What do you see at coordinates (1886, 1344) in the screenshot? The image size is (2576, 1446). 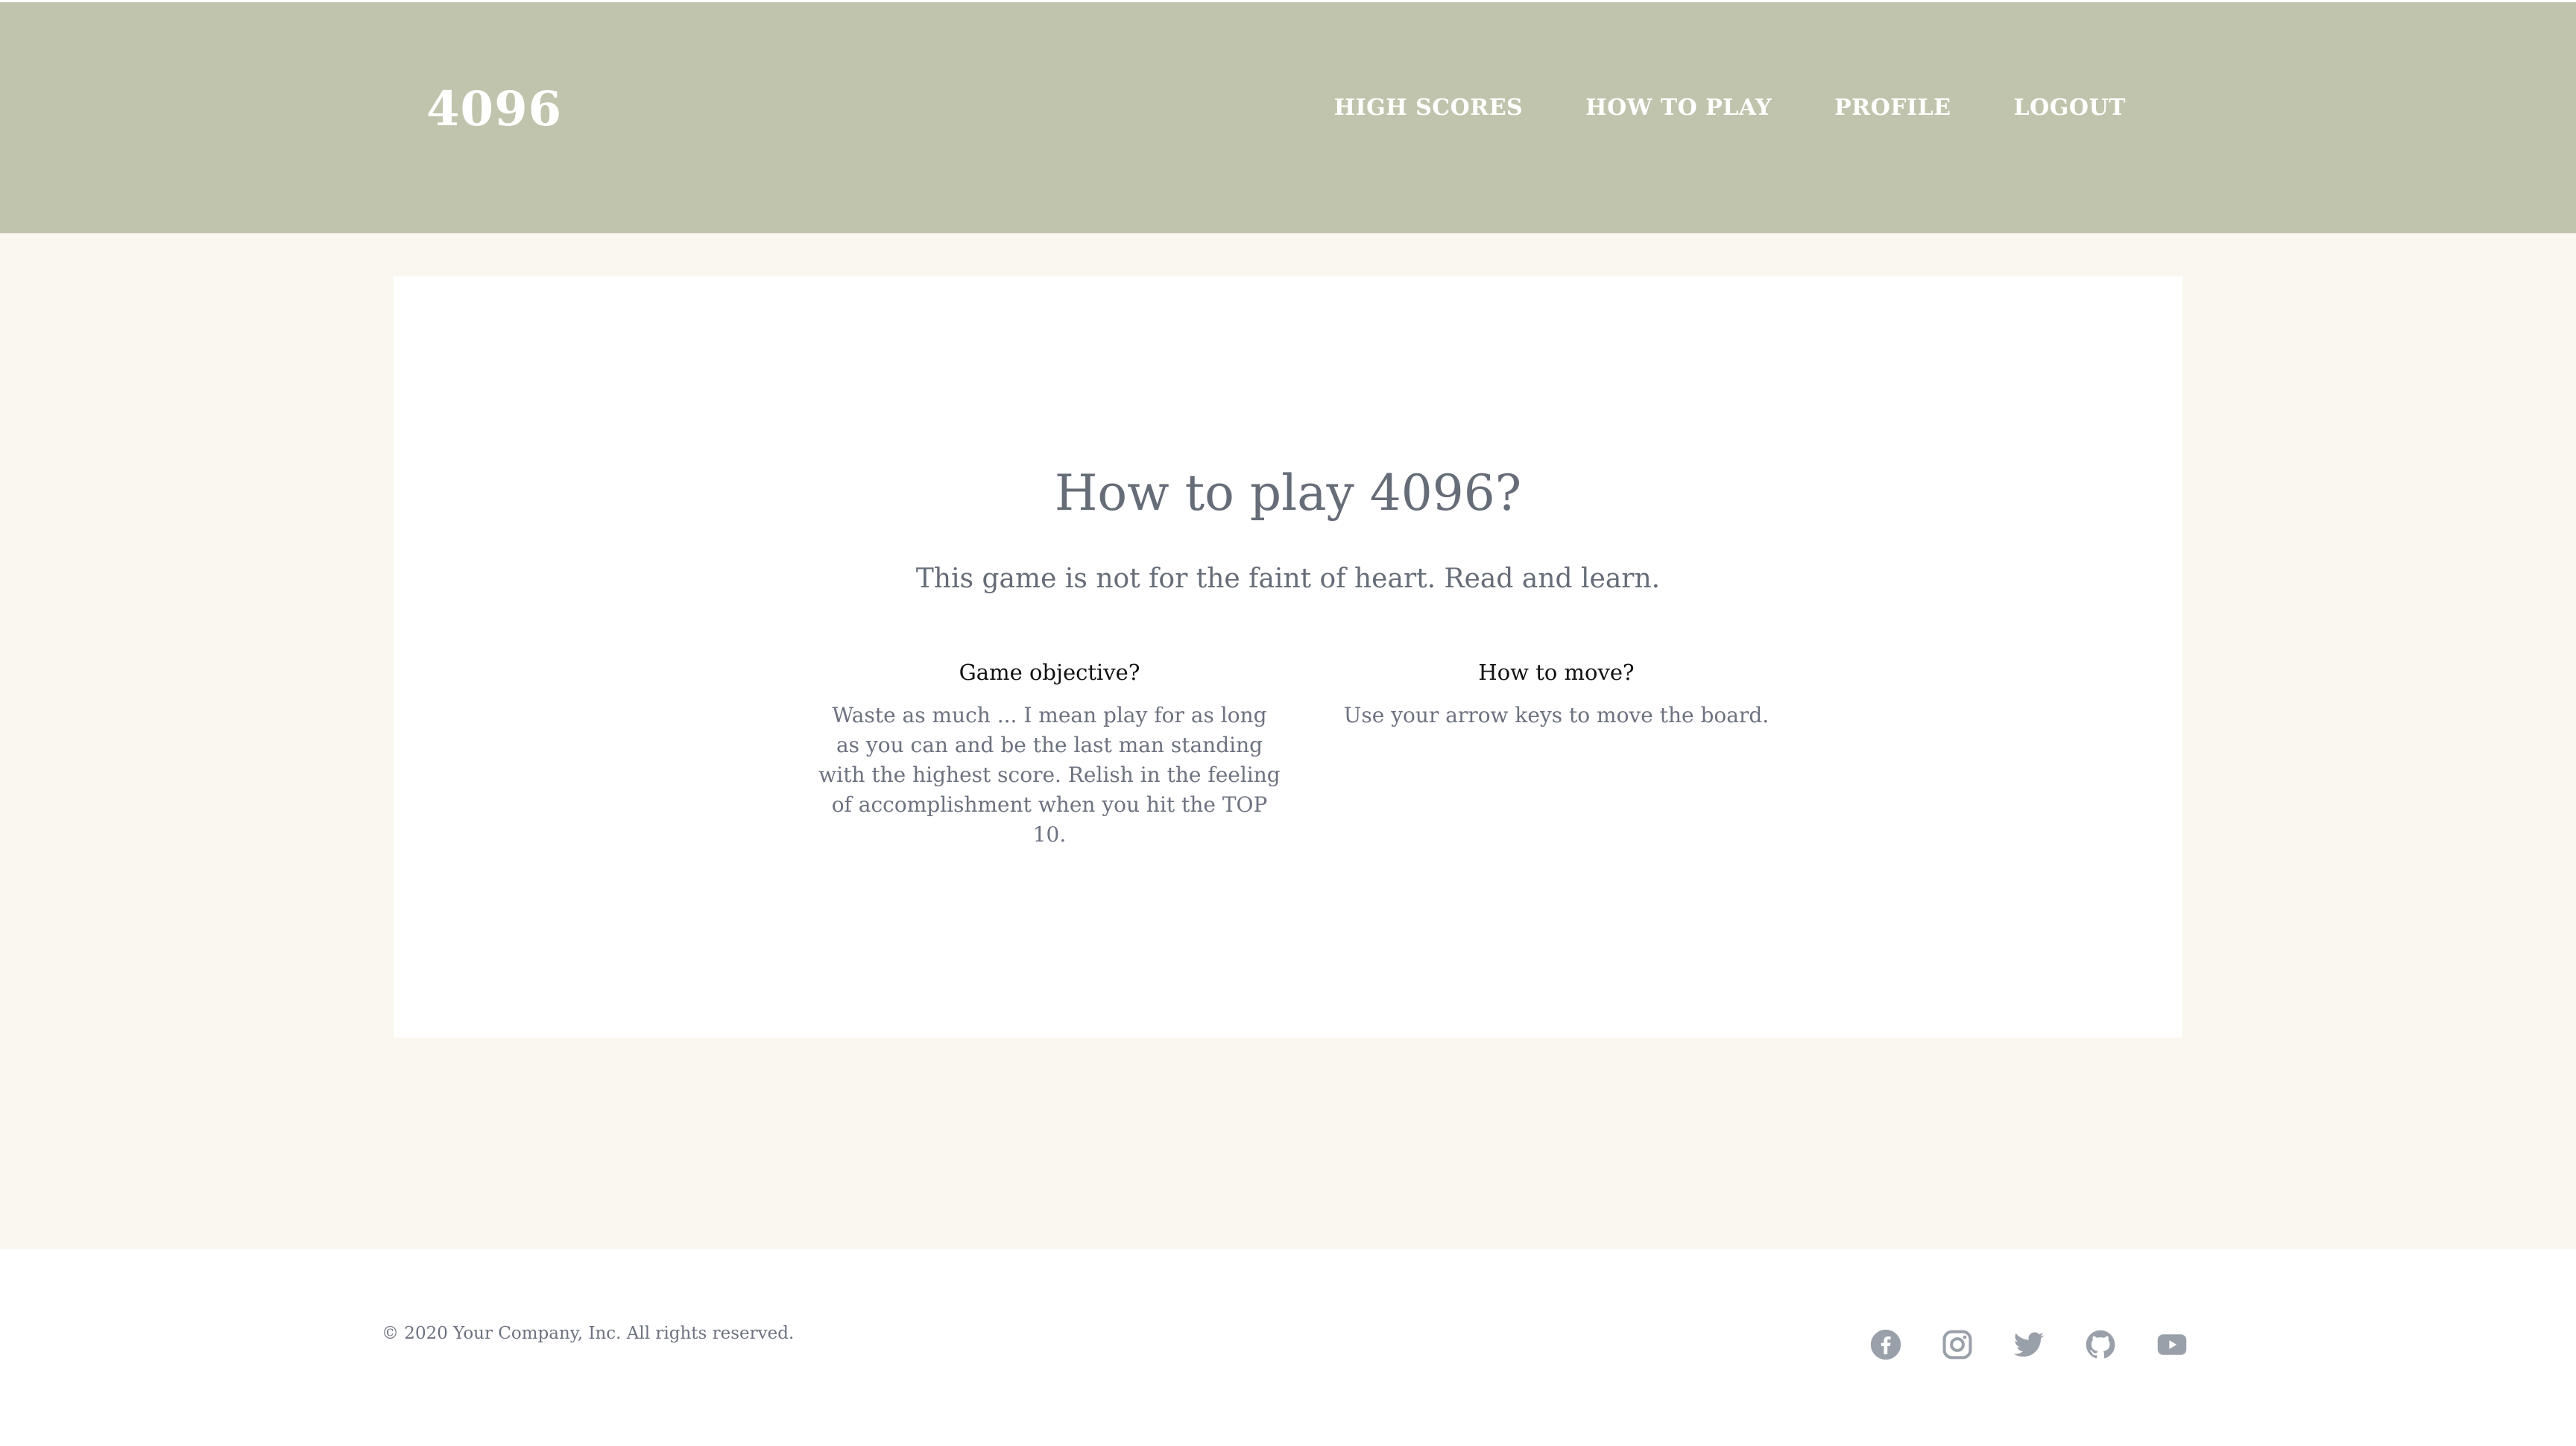 I see `facebook-icon` at bounding box center [1886, 1344].